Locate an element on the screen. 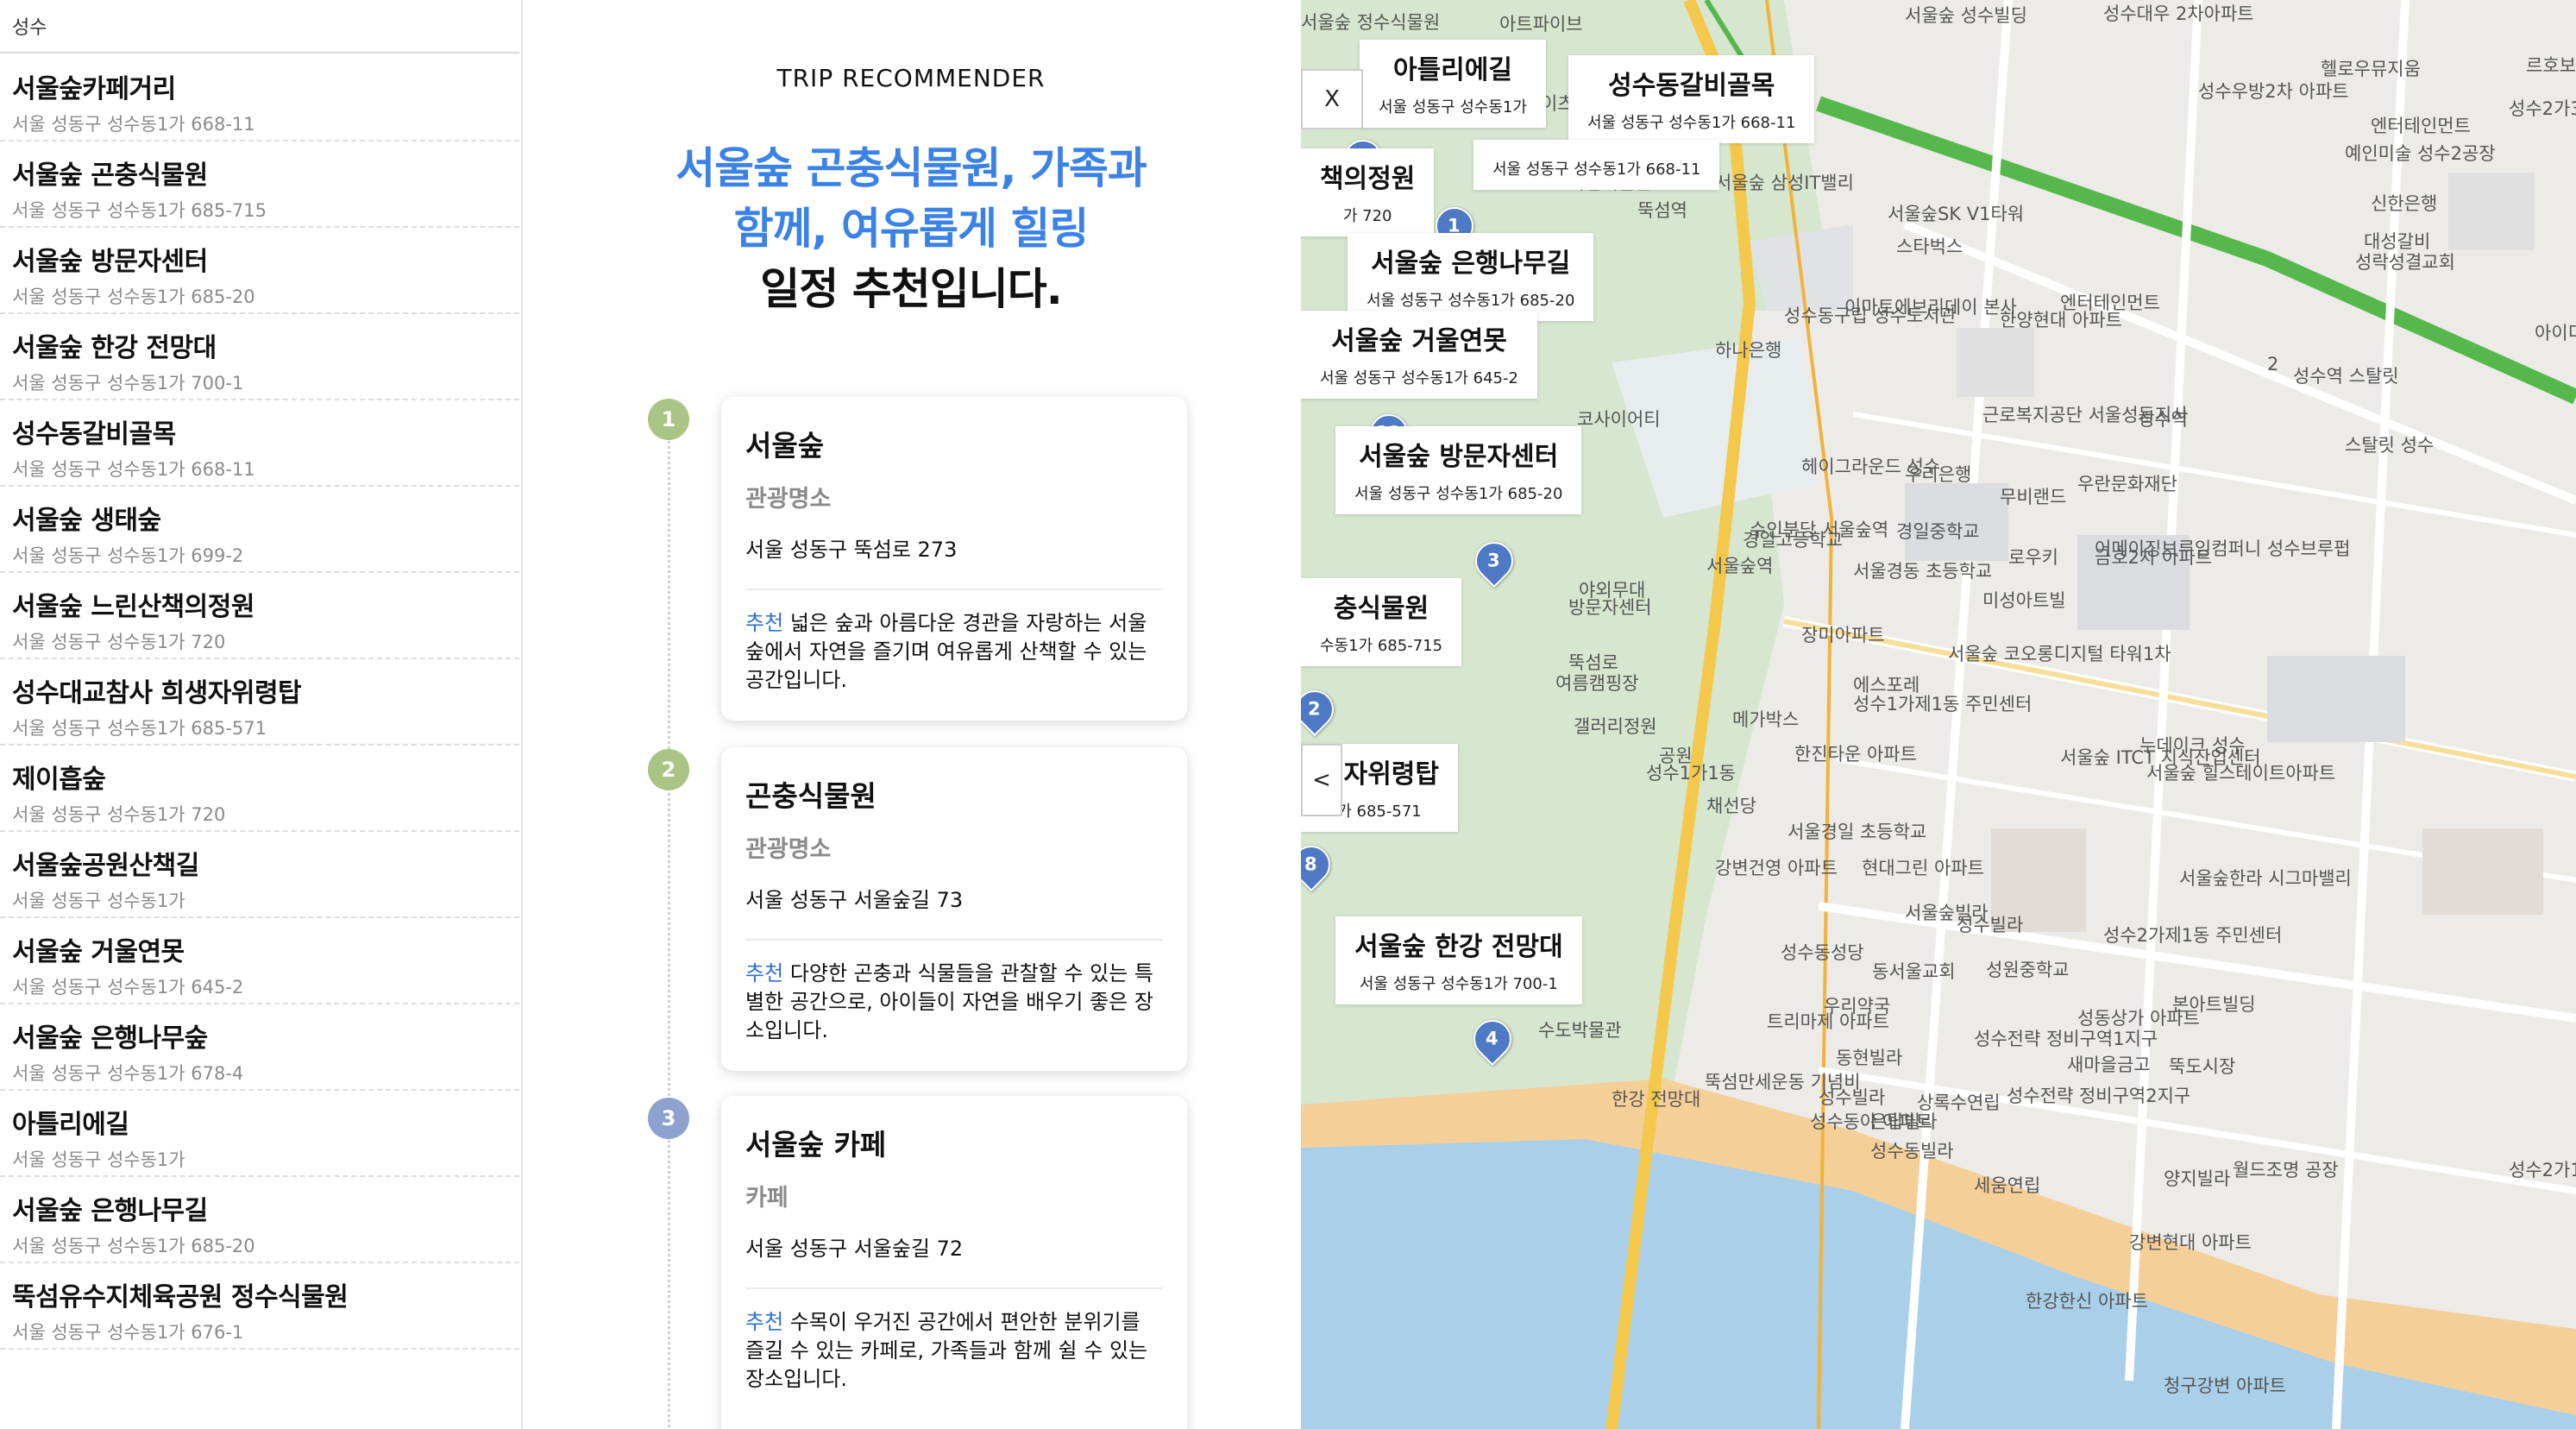  list-item: 서울숲 은행나무숲 서울 성동구 성수동1가 678-4 is located at coordinates (259, 1047).